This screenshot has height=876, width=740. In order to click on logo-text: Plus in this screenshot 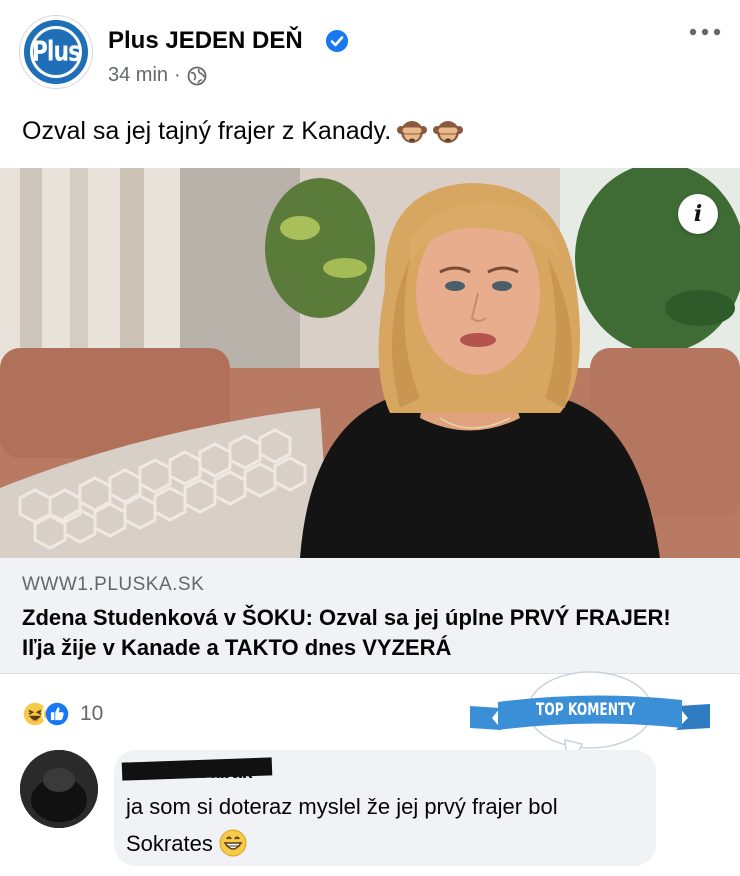, I will do `click(56, 52)`.